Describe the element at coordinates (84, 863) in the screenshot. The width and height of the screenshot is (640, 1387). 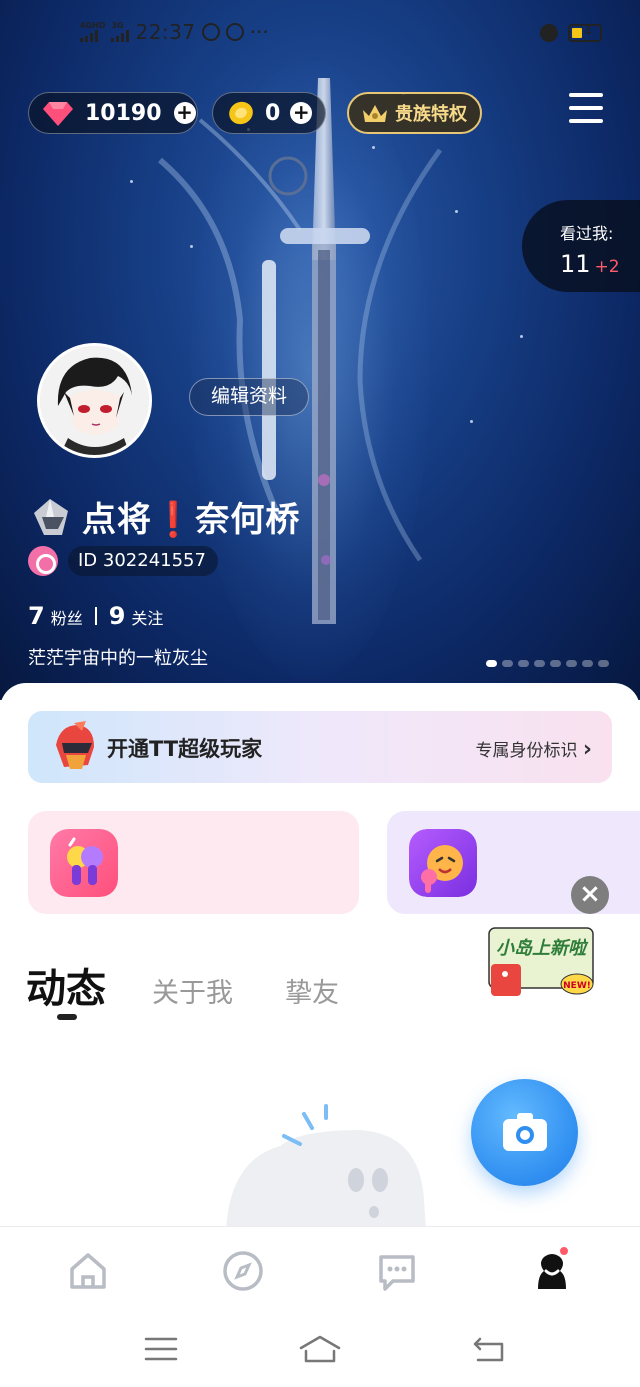
I see `microphone-app-icon` at that location.